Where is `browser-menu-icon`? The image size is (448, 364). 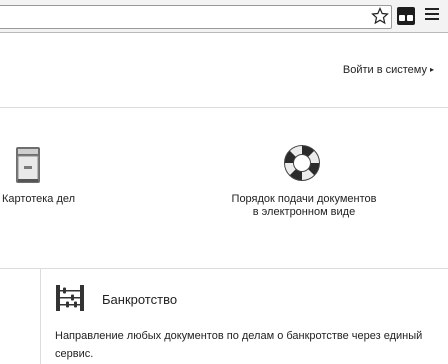 browser-menu-icon is located at coordinates (432, 15).